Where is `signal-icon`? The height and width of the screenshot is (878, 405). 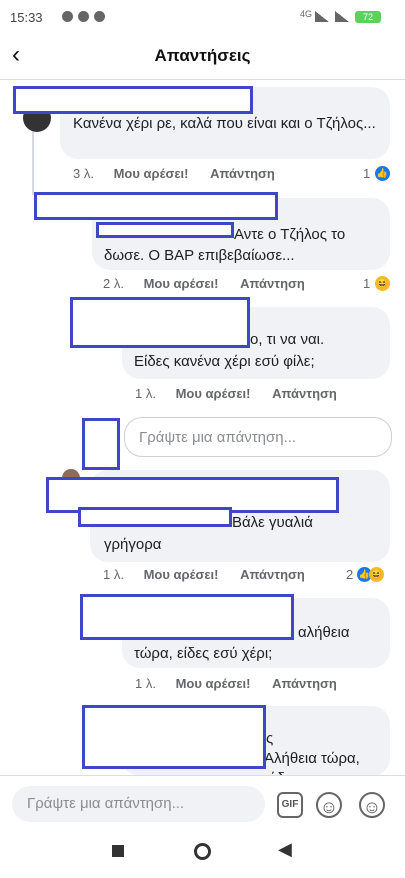 signal-icon is located at coordinates (322, 16).